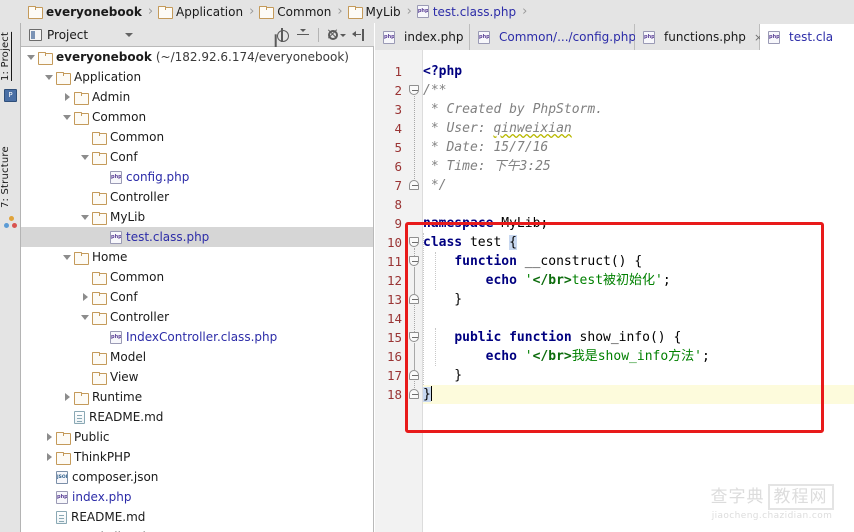  I want to click on code-token: ;, so click(666, 280).